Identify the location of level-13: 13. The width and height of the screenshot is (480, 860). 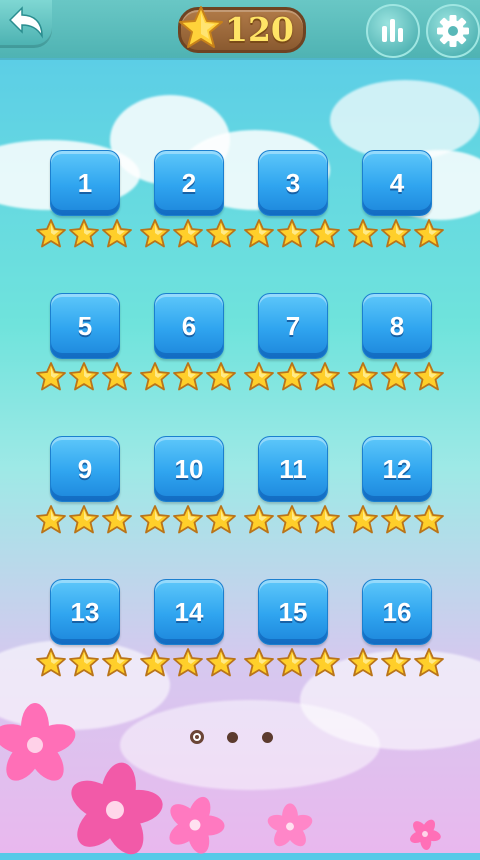
(82, 629).